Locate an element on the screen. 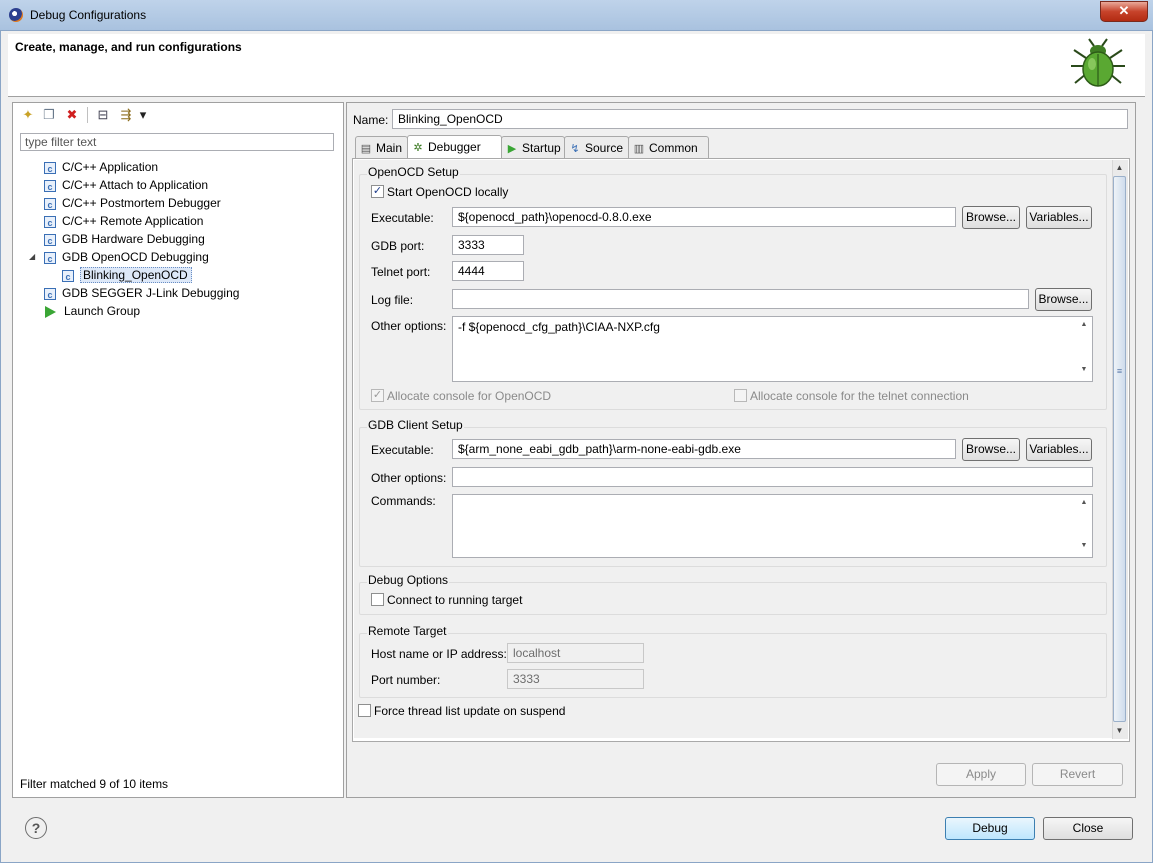 The image size is (1153, 863). debug-options-title: Debug Options is located at coordinates (408, 580).